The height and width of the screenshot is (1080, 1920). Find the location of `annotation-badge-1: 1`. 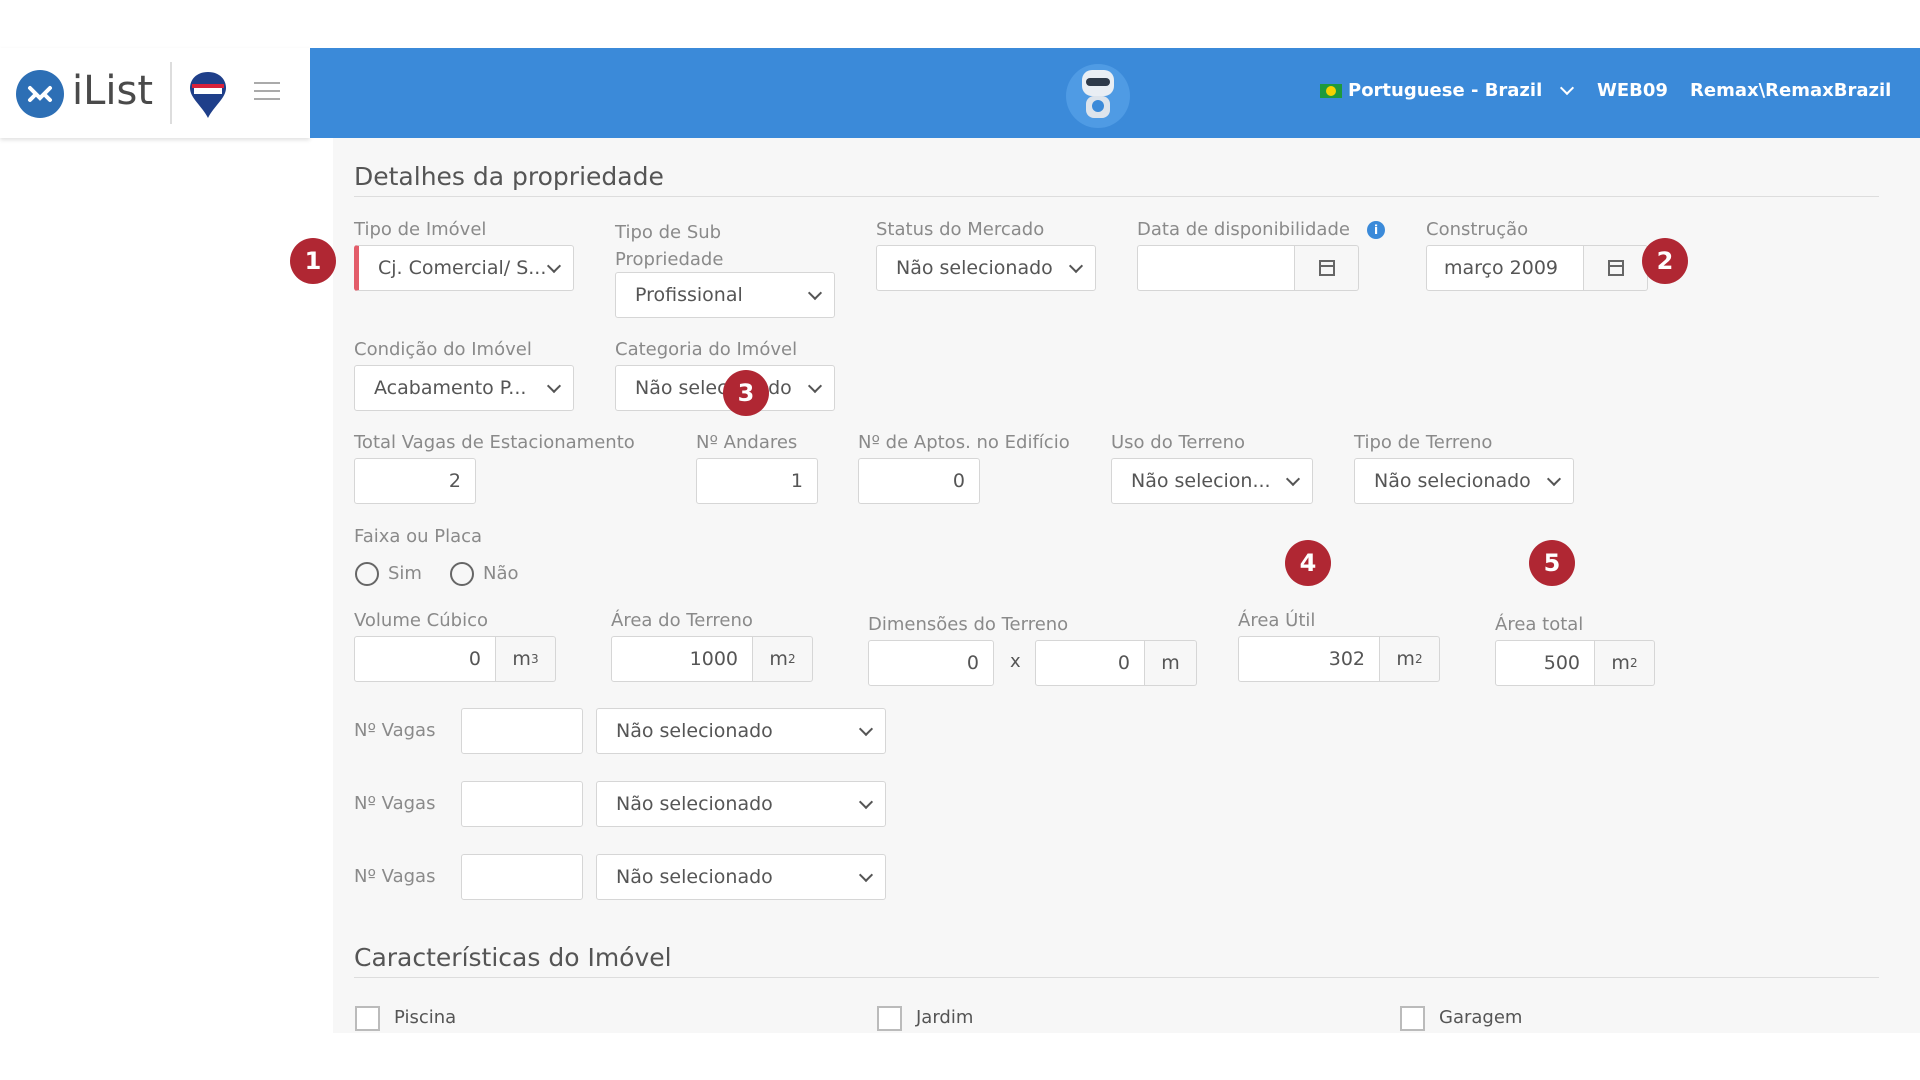

annotation-badge-1: 1 is located at coordinates (313, 261).